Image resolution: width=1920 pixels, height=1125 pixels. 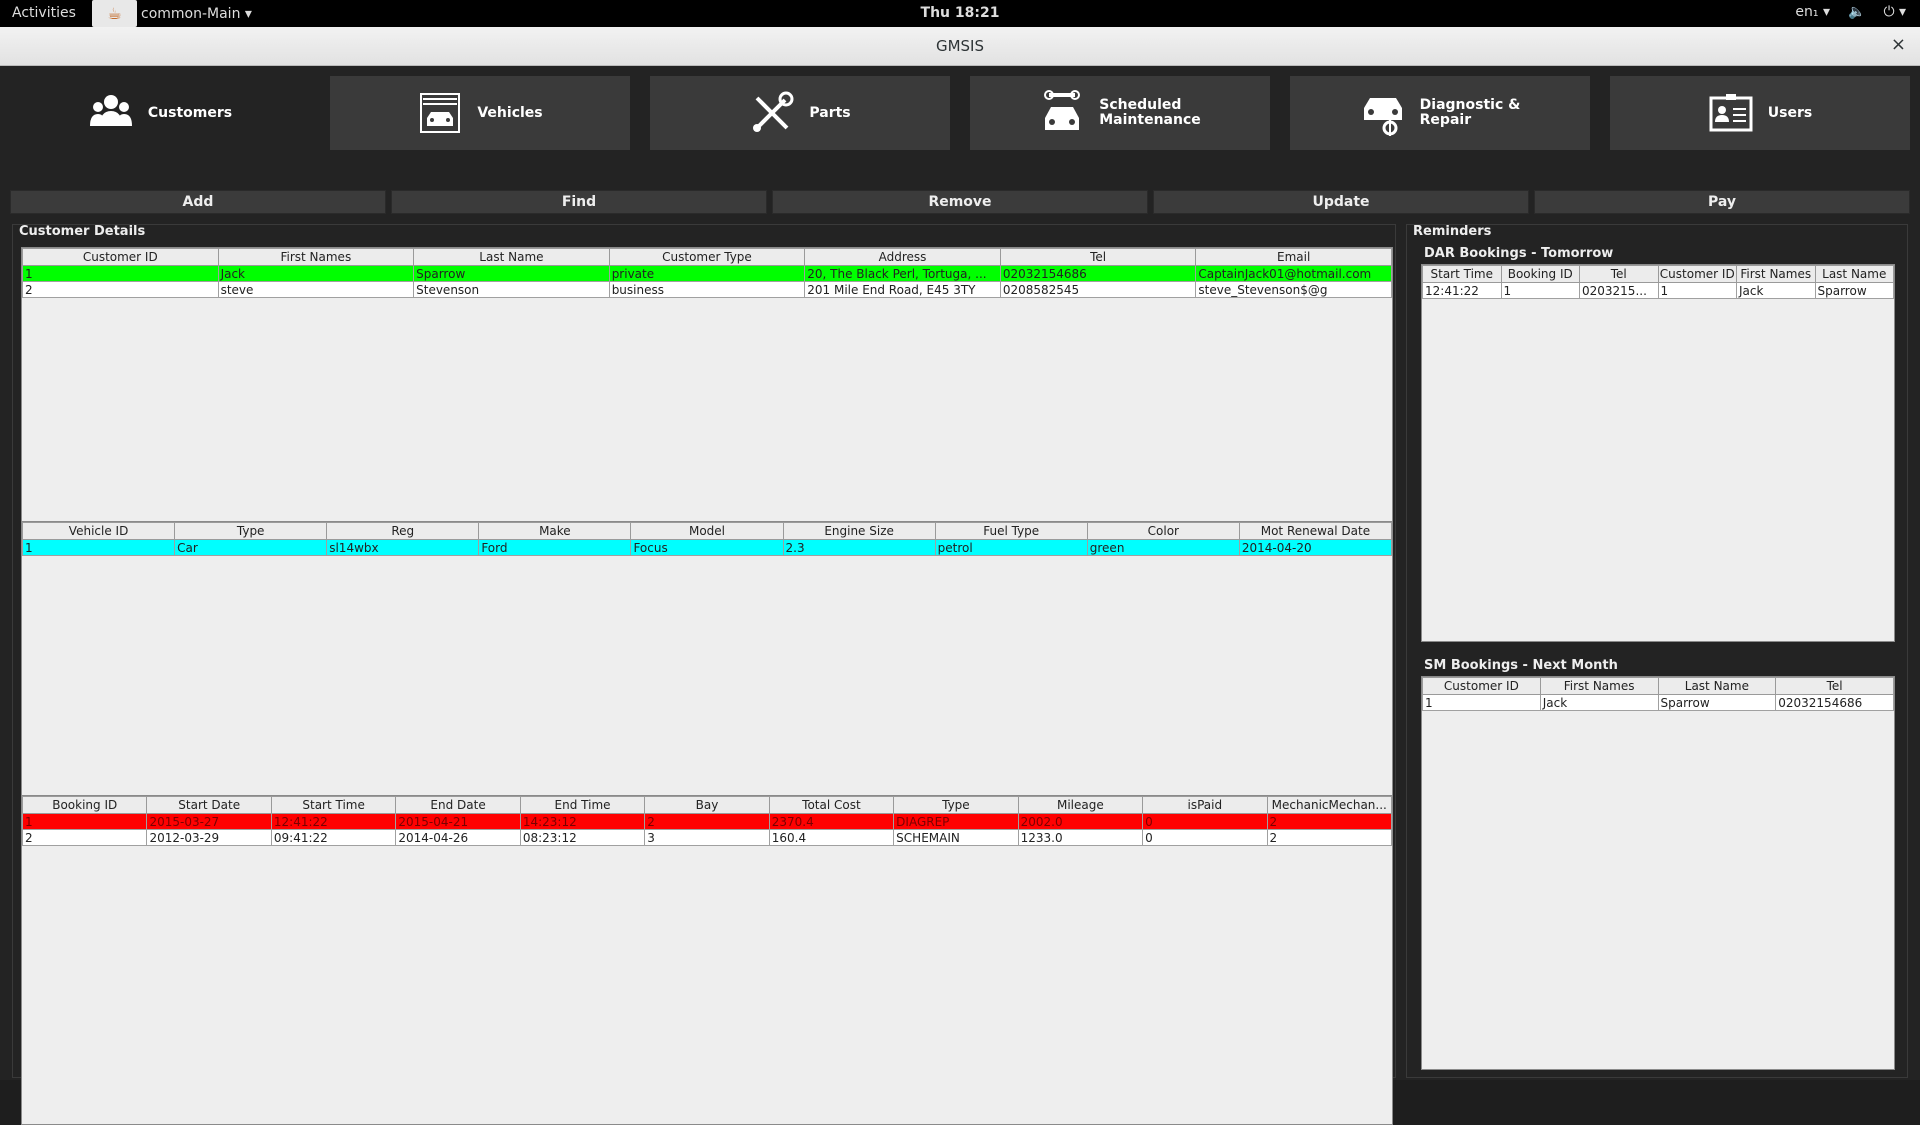 What do you see at coordinates (960, 202) in the screenshot?
I see `remove-button: Remove` at bounding box center [960, 202].